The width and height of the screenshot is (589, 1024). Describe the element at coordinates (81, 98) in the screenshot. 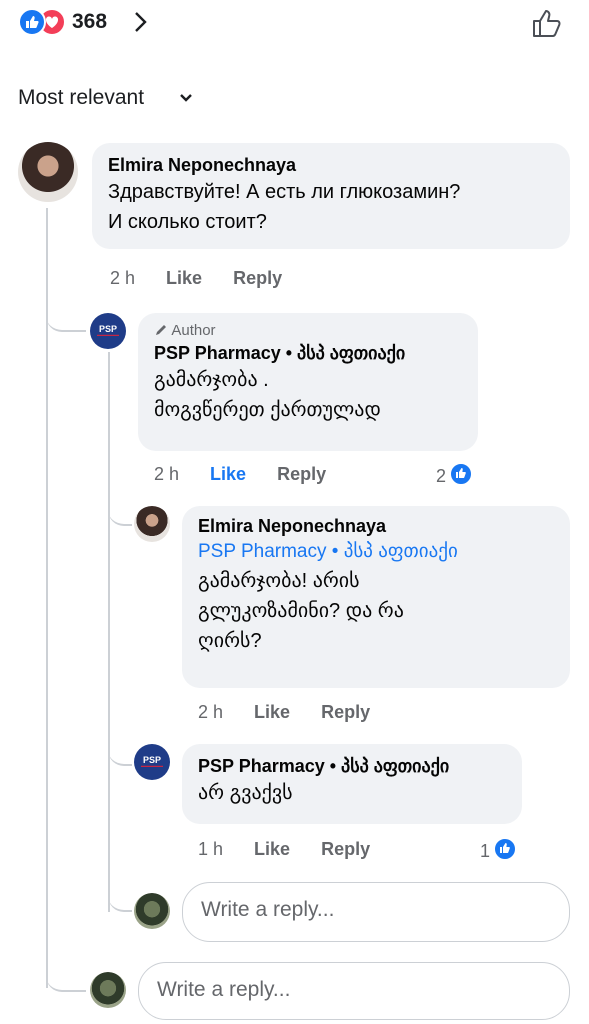

I see `sort-dropdown-label: Most relevant` at that location.